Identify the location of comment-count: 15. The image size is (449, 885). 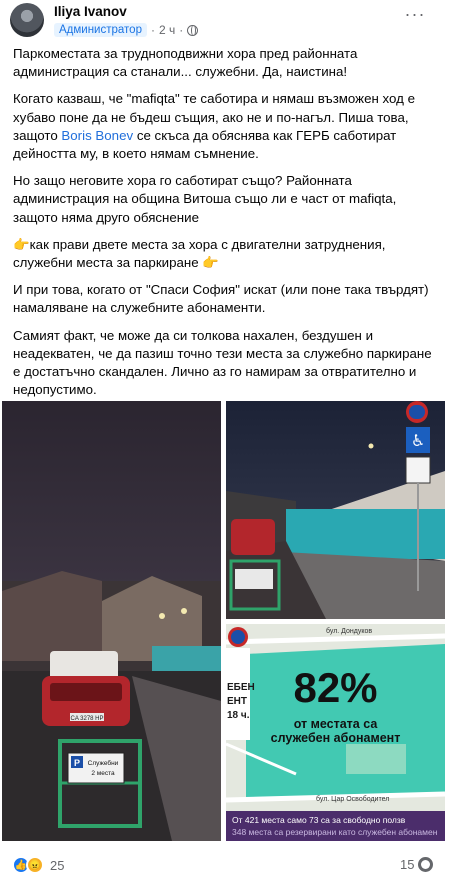
(407, 864).